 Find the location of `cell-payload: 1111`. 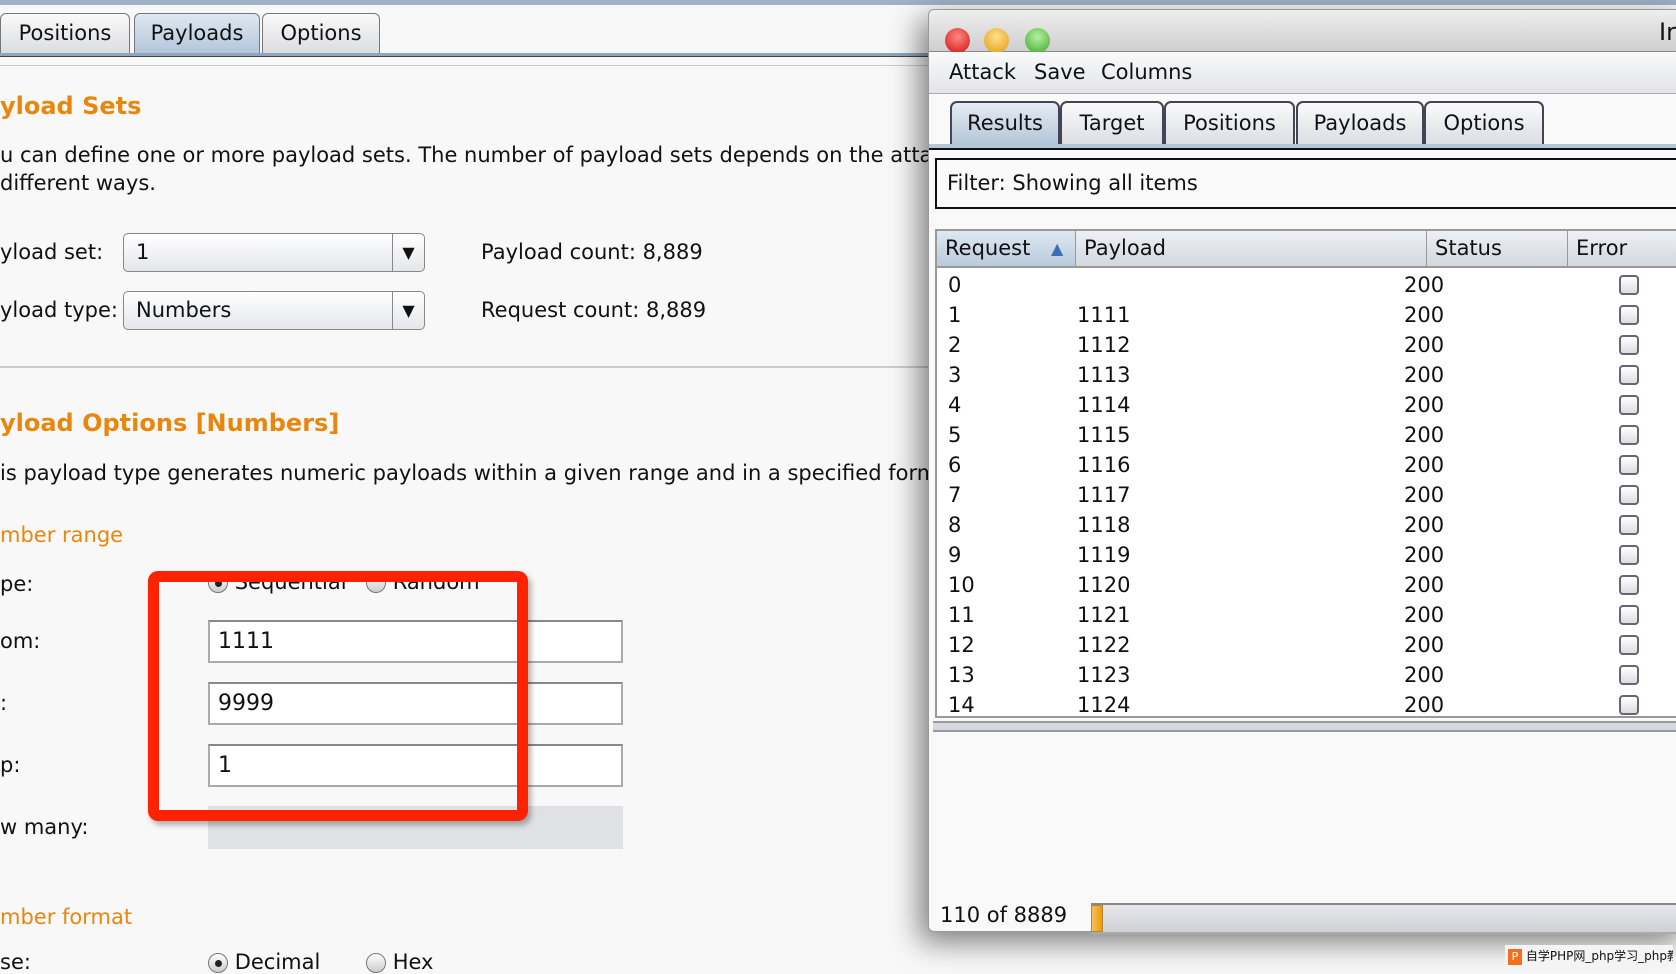

cell-payload: 1111 is located at coordinates (1104, 315).